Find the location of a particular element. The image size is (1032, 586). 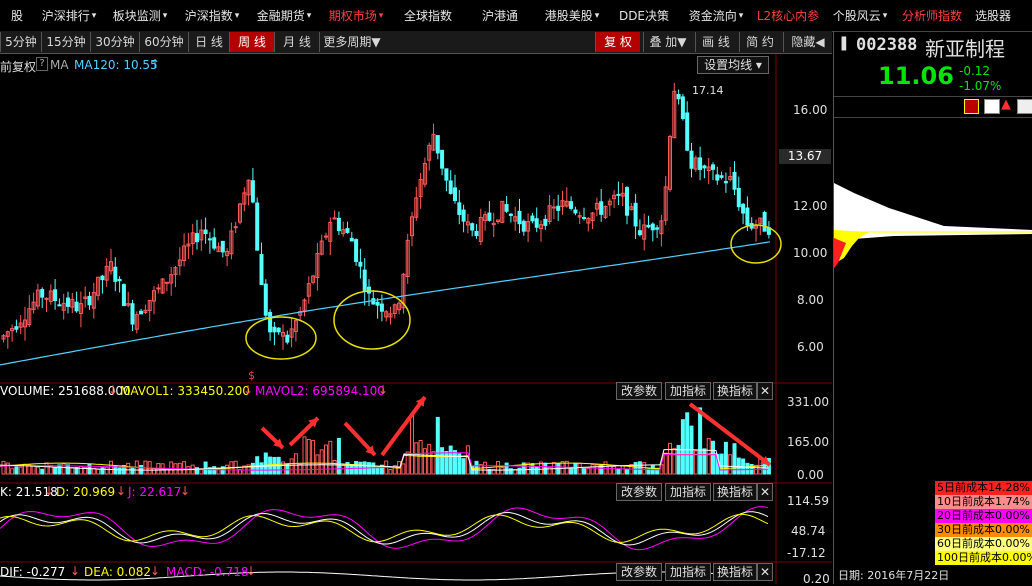

period-tab: 月 线 is located at coordinates (296, 42).